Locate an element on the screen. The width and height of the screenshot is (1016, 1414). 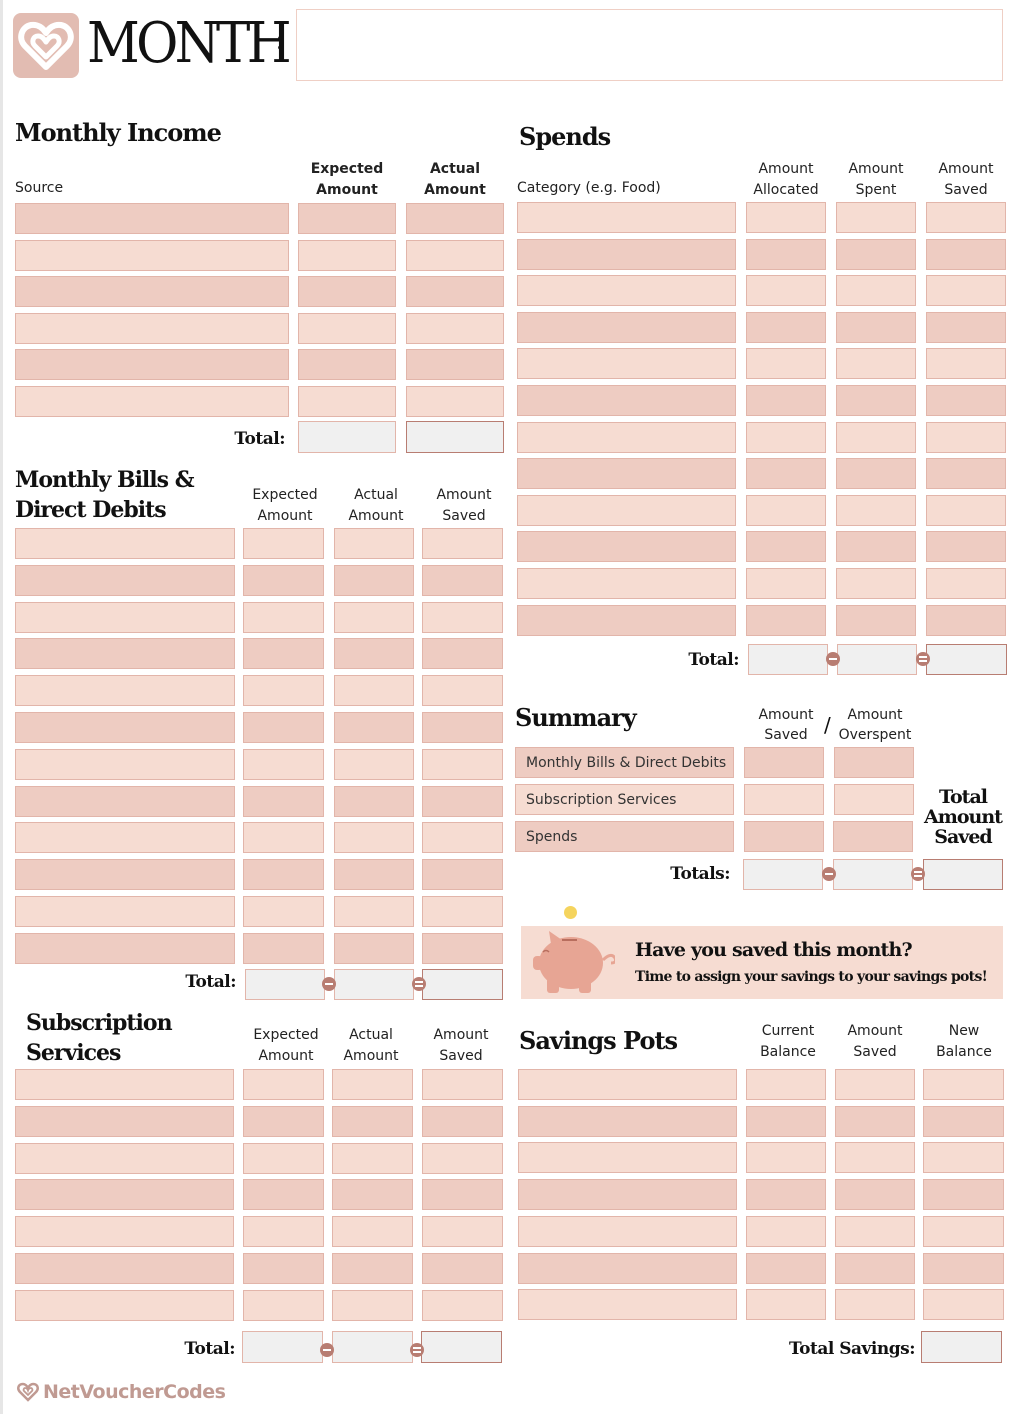
spends-total-allocated is located at coordinates (788, 659).